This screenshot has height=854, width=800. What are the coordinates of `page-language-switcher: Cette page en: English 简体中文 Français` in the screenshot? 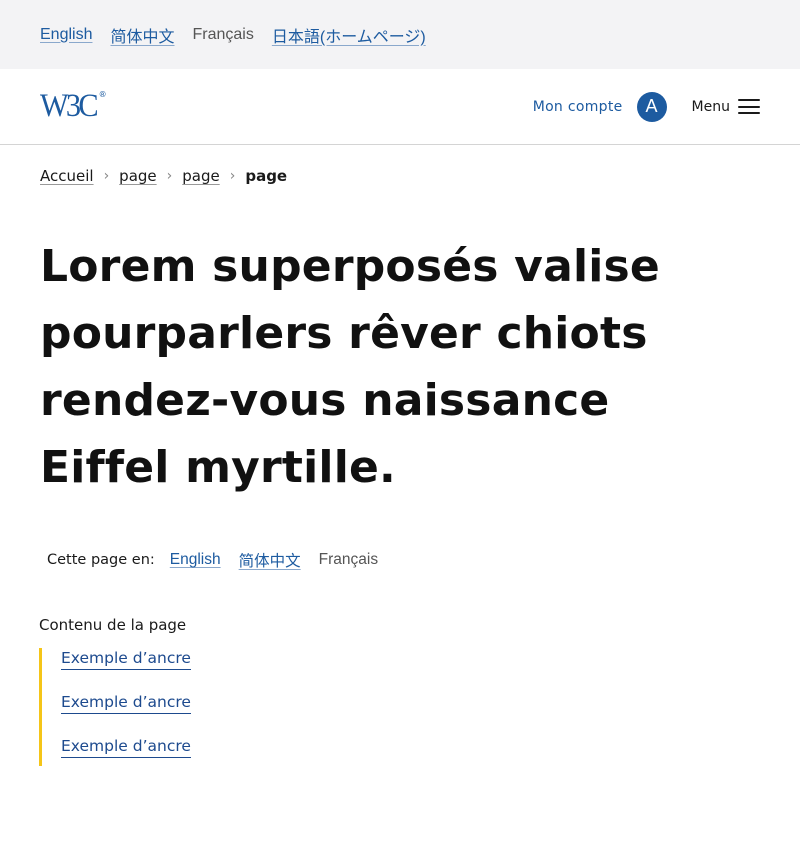 It's located at (423, 560).